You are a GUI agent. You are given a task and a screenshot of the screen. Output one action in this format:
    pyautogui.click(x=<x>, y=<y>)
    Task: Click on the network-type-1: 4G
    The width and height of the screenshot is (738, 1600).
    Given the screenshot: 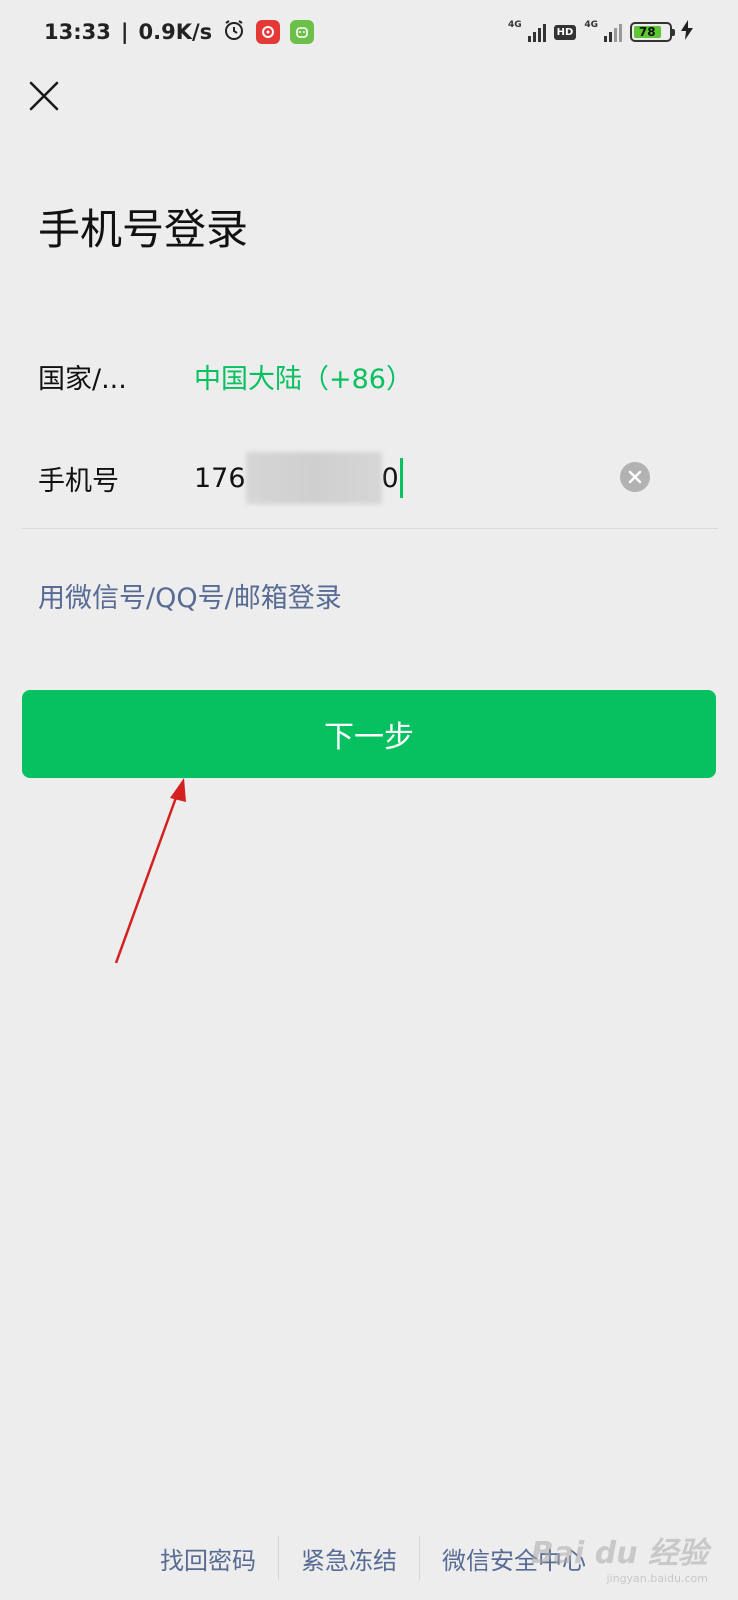 What is the action you would take?
    pyautogui.click(x=515, y=24)
    